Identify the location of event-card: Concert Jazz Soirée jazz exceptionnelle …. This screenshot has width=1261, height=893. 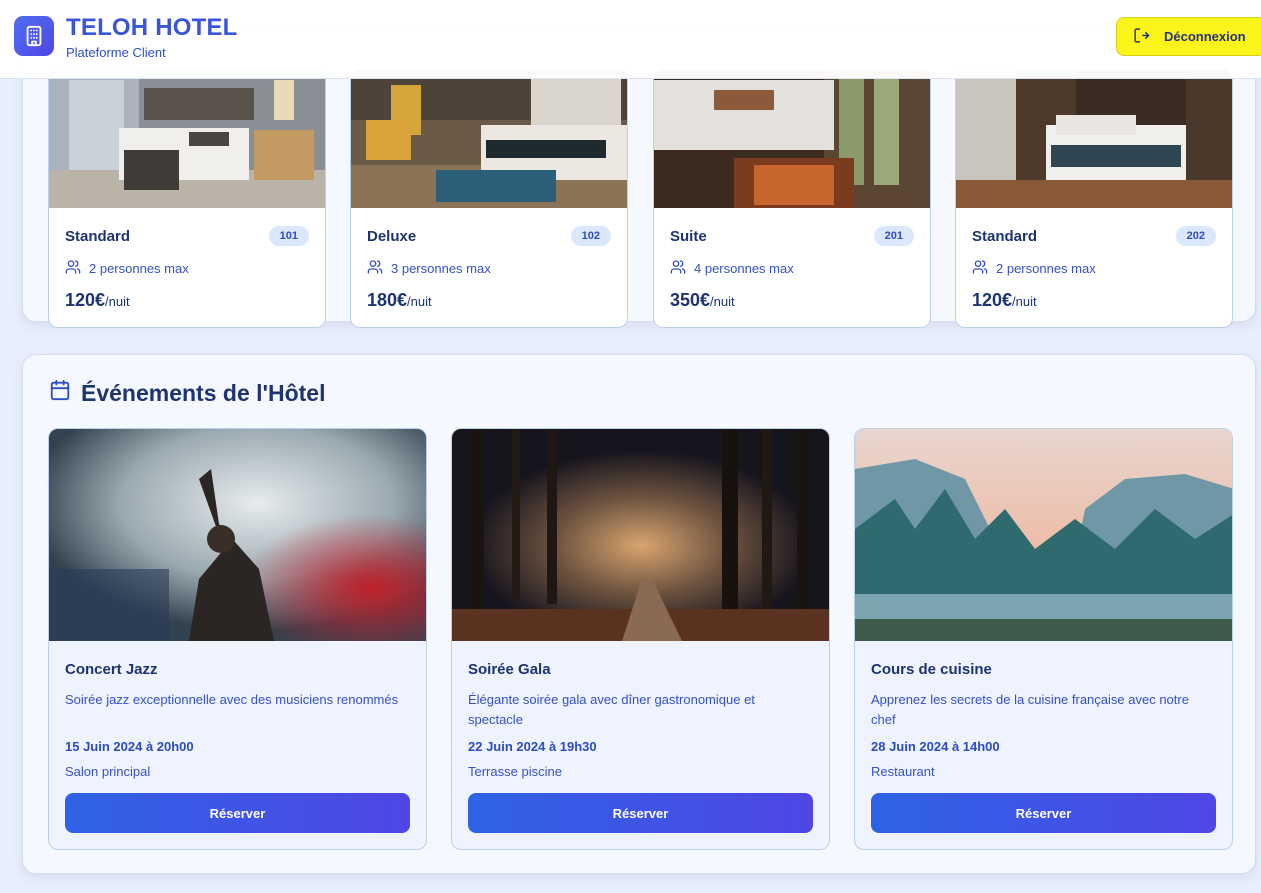
(237, 639).